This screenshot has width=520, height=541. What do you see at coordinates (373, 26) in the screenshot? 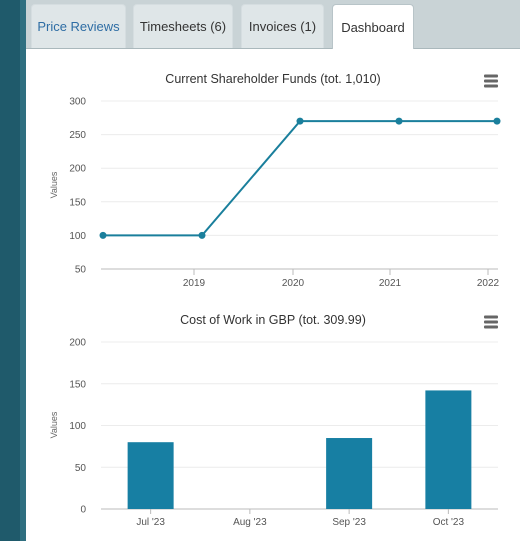
I see `tab-dashboard: Dashboard` at bounding box center [373, 26].